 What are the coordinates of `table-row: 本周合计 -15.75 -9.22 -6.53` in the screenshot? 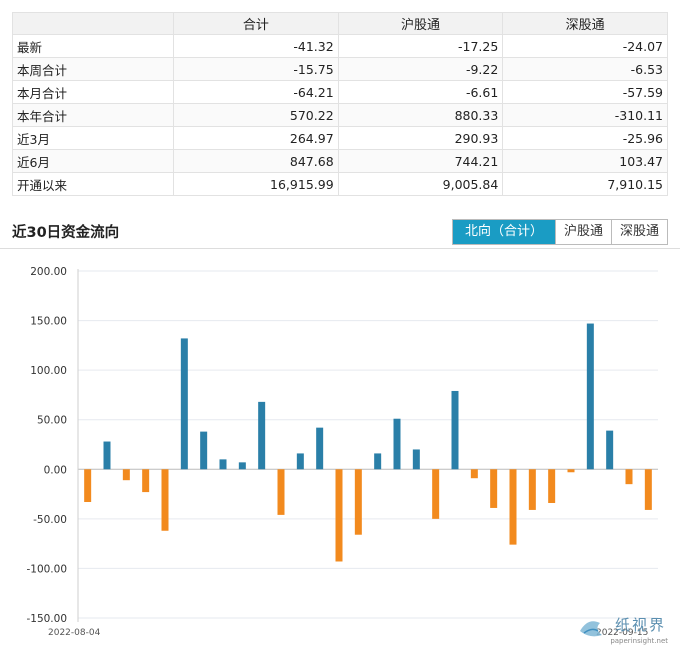 It's located at (340, 69).